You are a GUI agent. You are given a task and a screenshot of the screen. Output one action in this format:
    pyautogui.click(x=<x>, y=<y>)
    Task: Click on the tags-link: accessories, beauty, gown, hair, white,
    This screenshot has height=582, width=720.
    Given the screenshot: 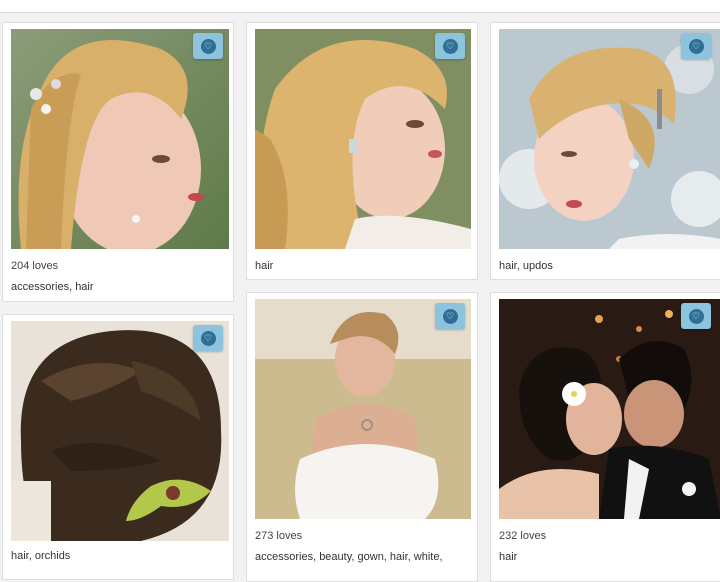 What is the action you would take?
    pyautogui.click(x=349, y=557)
    